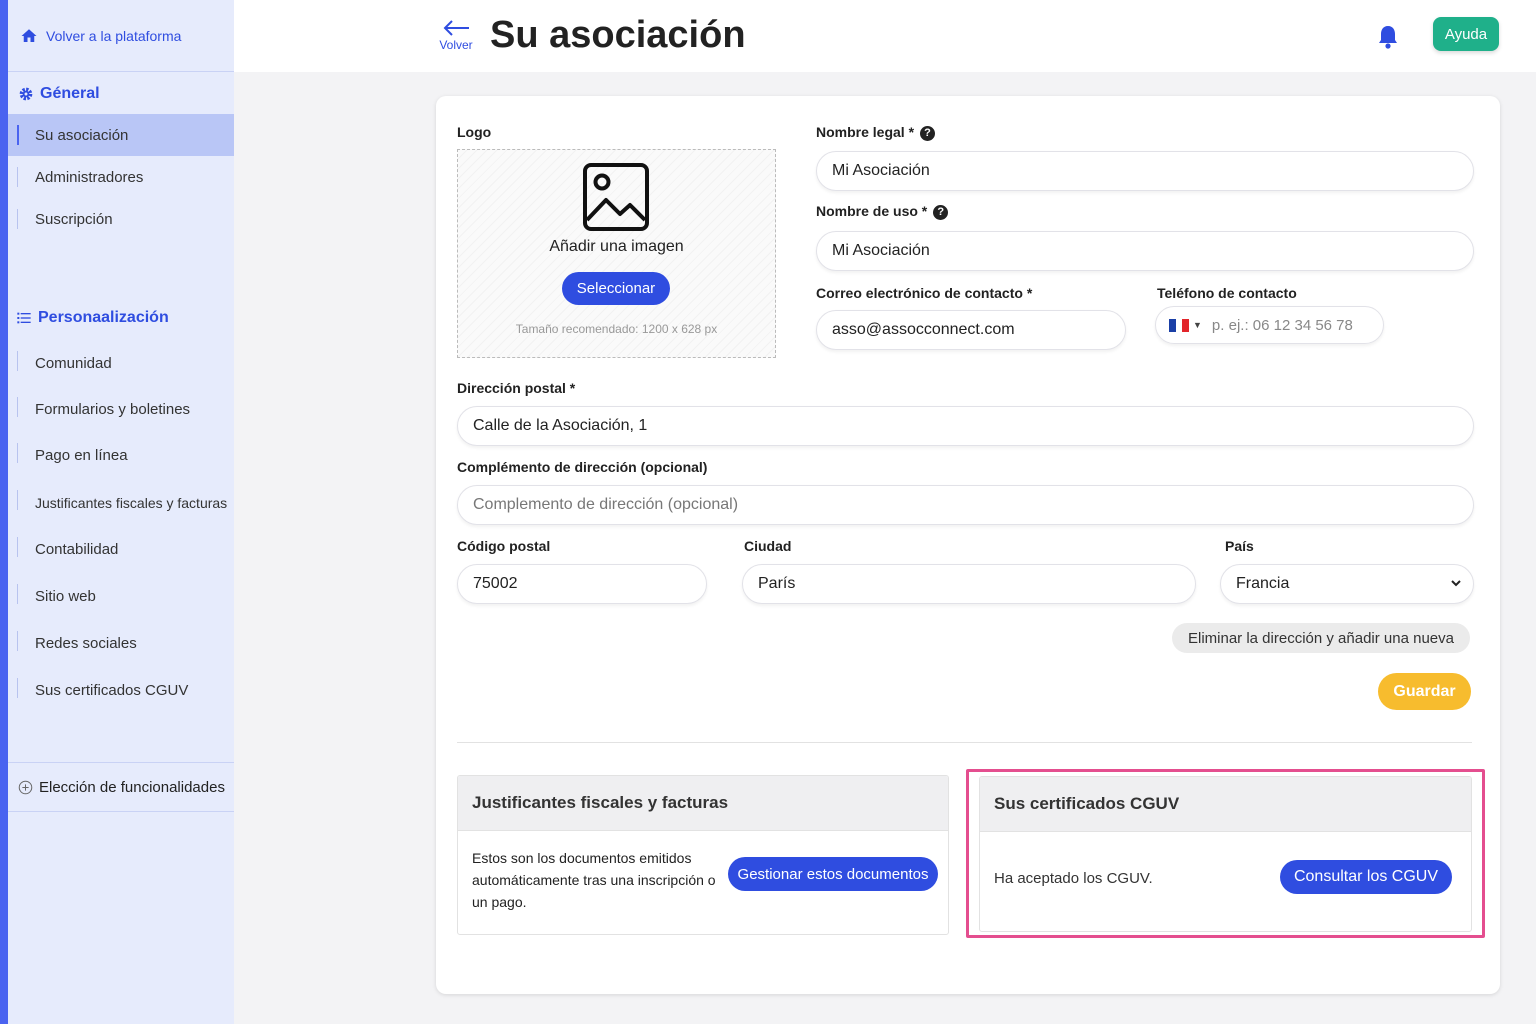 The height and width of the screenshot is (1024, 1536). Describe the element at coordinates (73, 363) in the screenshot. I see `sidebar-item-label: Comunidad` at that location.